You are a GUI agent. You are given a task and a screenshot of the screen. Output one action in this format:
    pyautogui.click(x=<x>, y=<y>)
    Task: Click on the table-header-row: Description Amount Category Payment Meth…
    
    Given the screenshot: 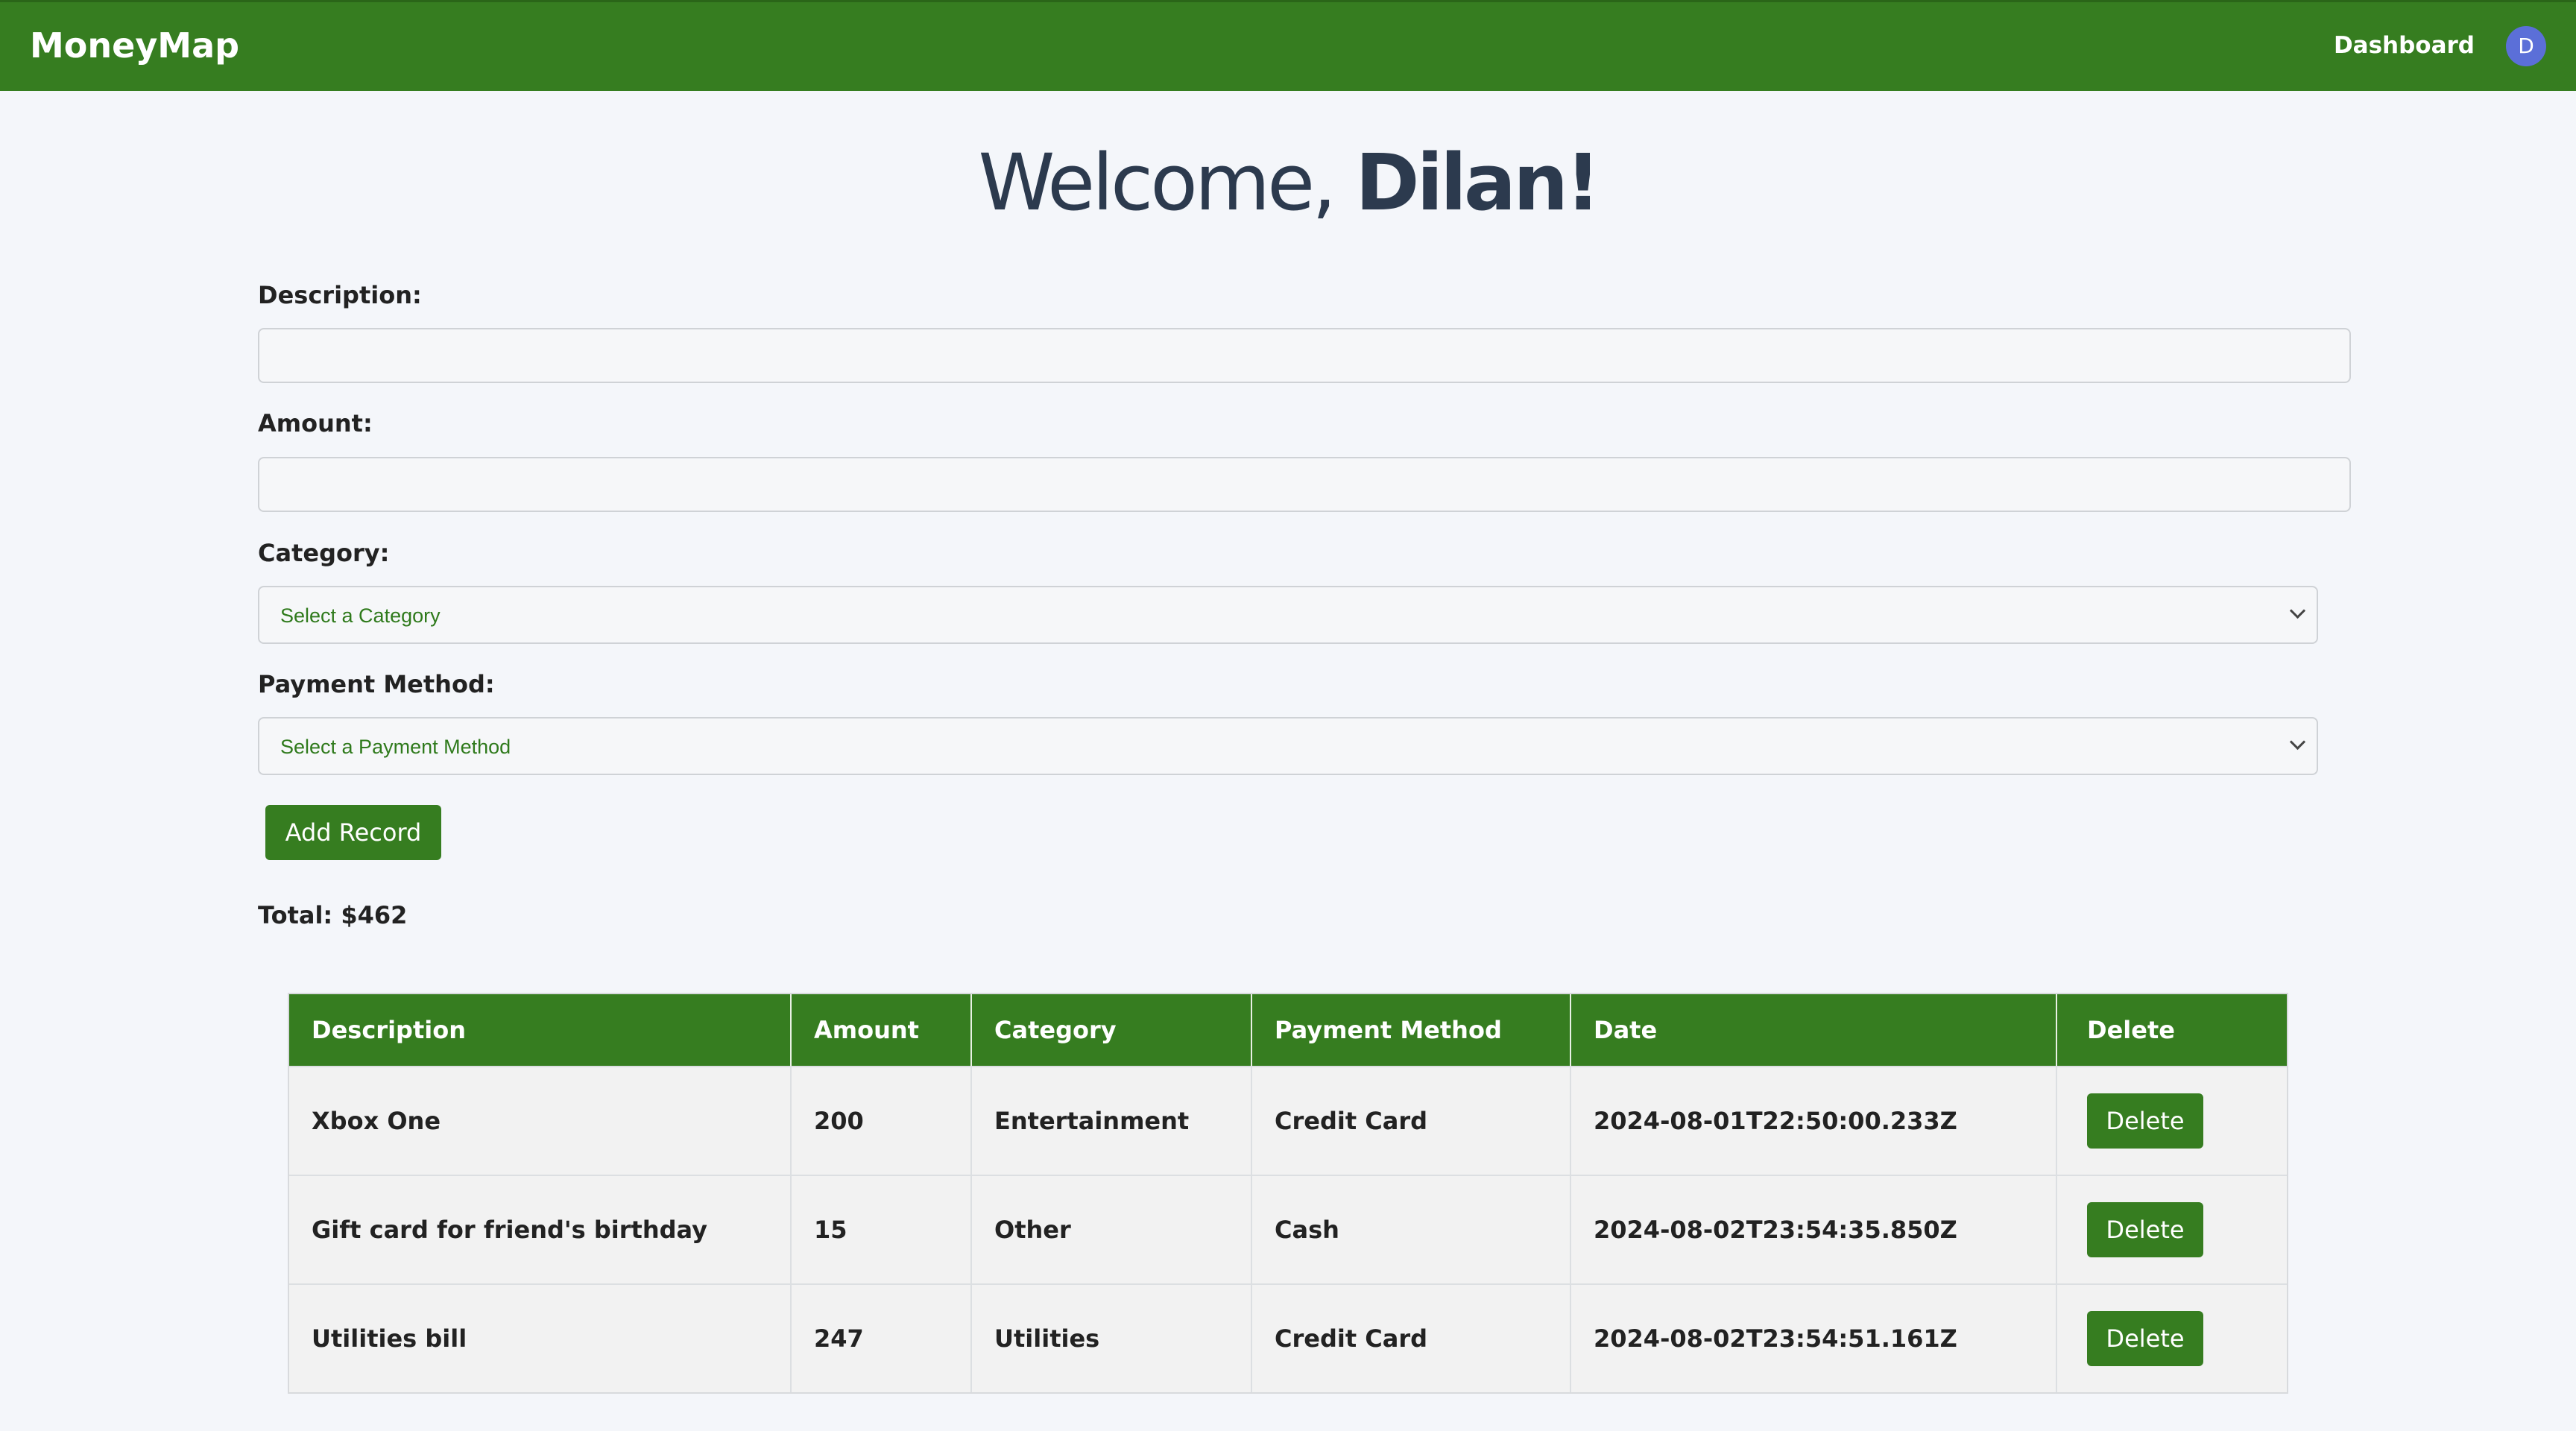 What is the action you would take?
    pyautogui.click(x=1288, y=1030)
    